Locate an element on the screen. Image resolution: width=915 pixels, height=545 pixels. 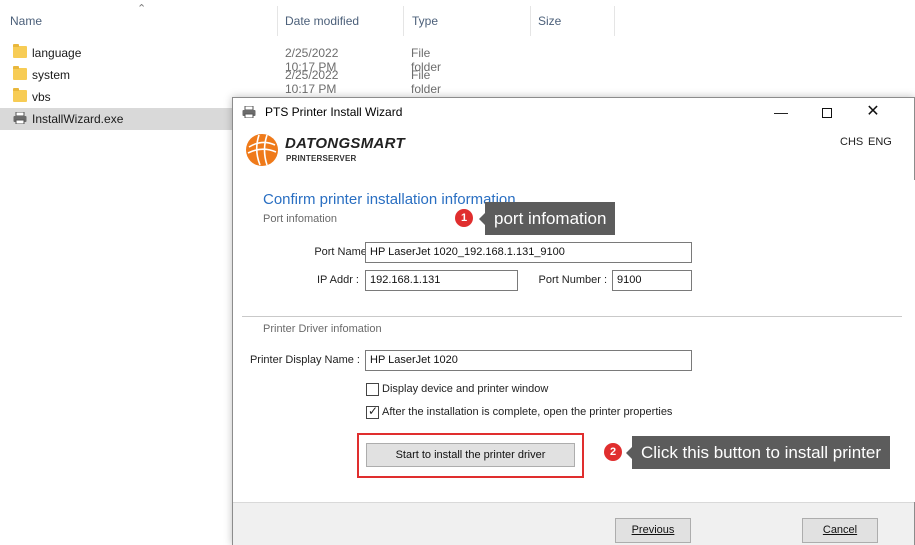
file-row-language: language 2/25/2022 10:17 PM File folder is located at coordinates (220, 58).